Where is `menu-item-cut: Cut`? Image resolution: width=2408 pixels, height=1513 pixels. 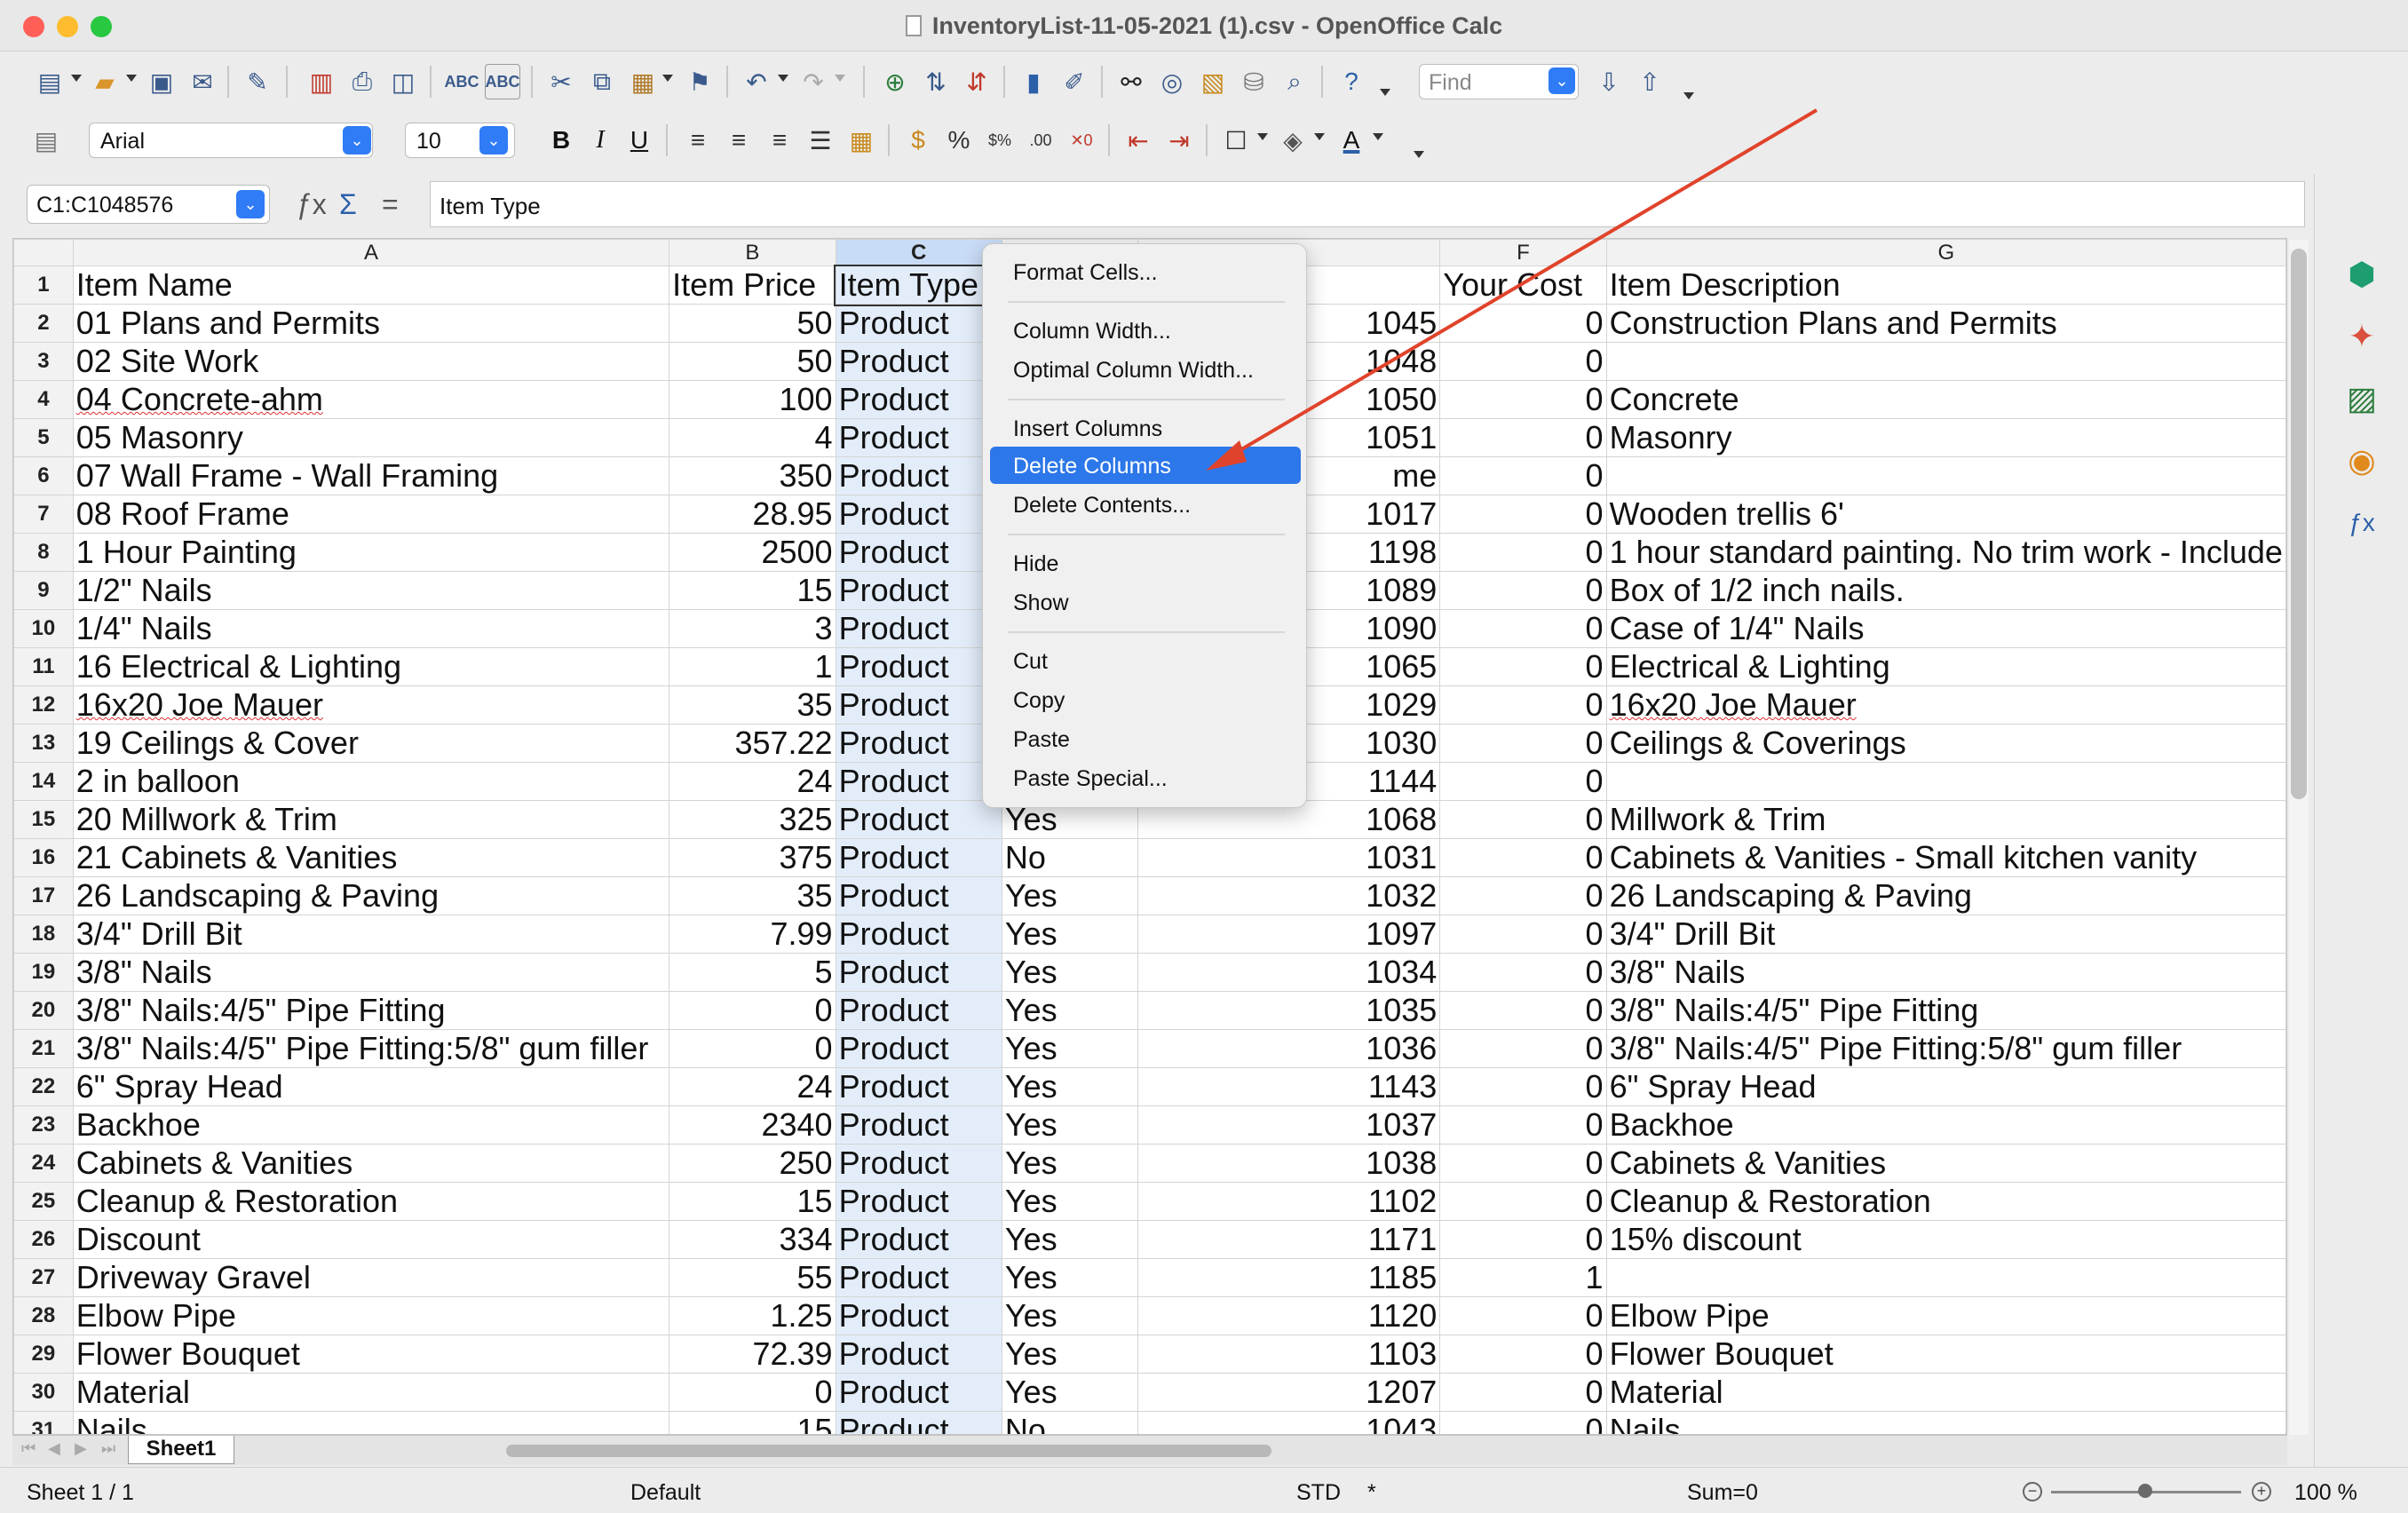 menu-item-cut: Cut is located at coordinates (1145, 660).